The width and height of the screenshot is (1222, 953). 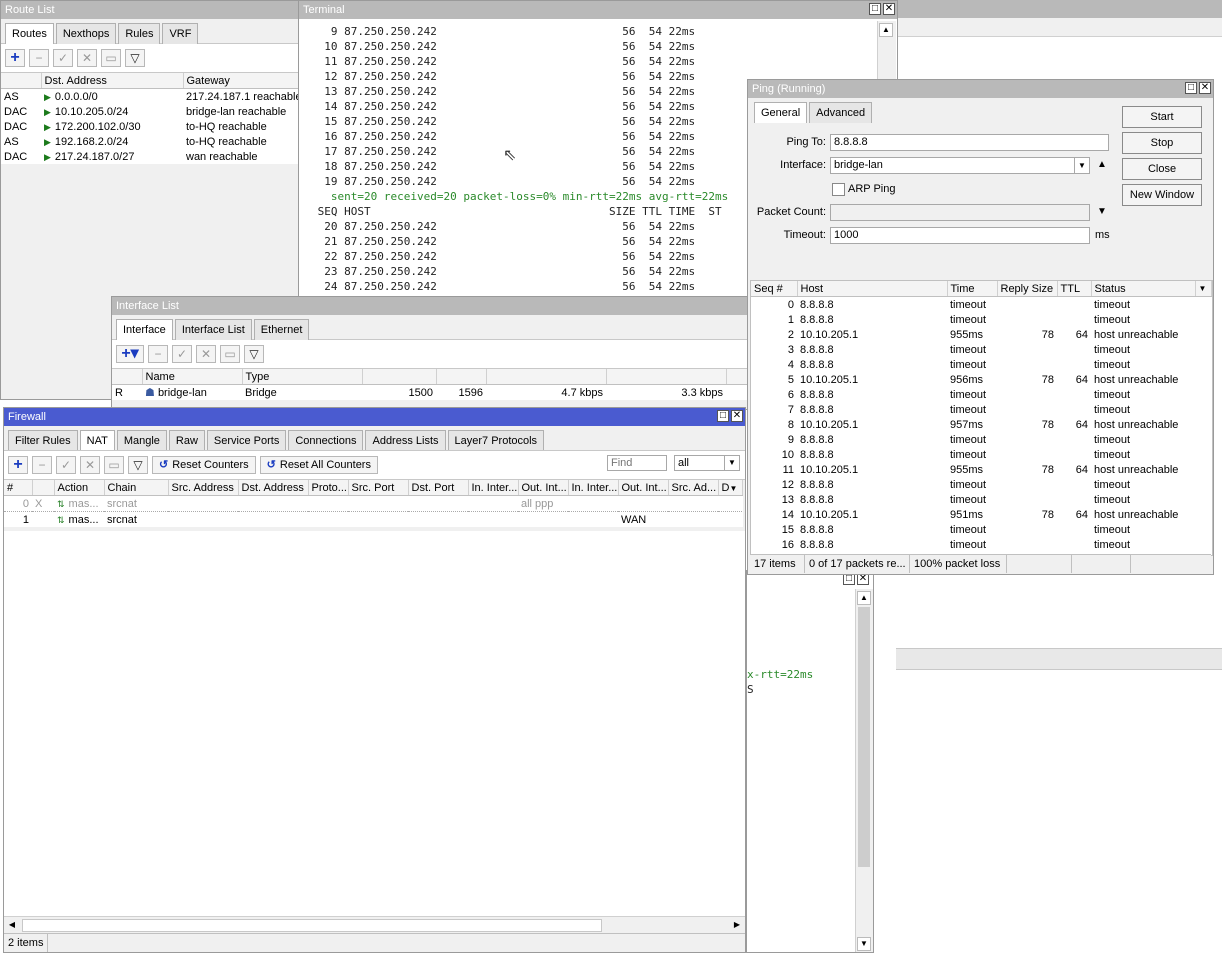 What do you see at coordinates (838, 189) in the screenshot?
I see `arp-ping-checkbox` at bounding box center [838, 189].